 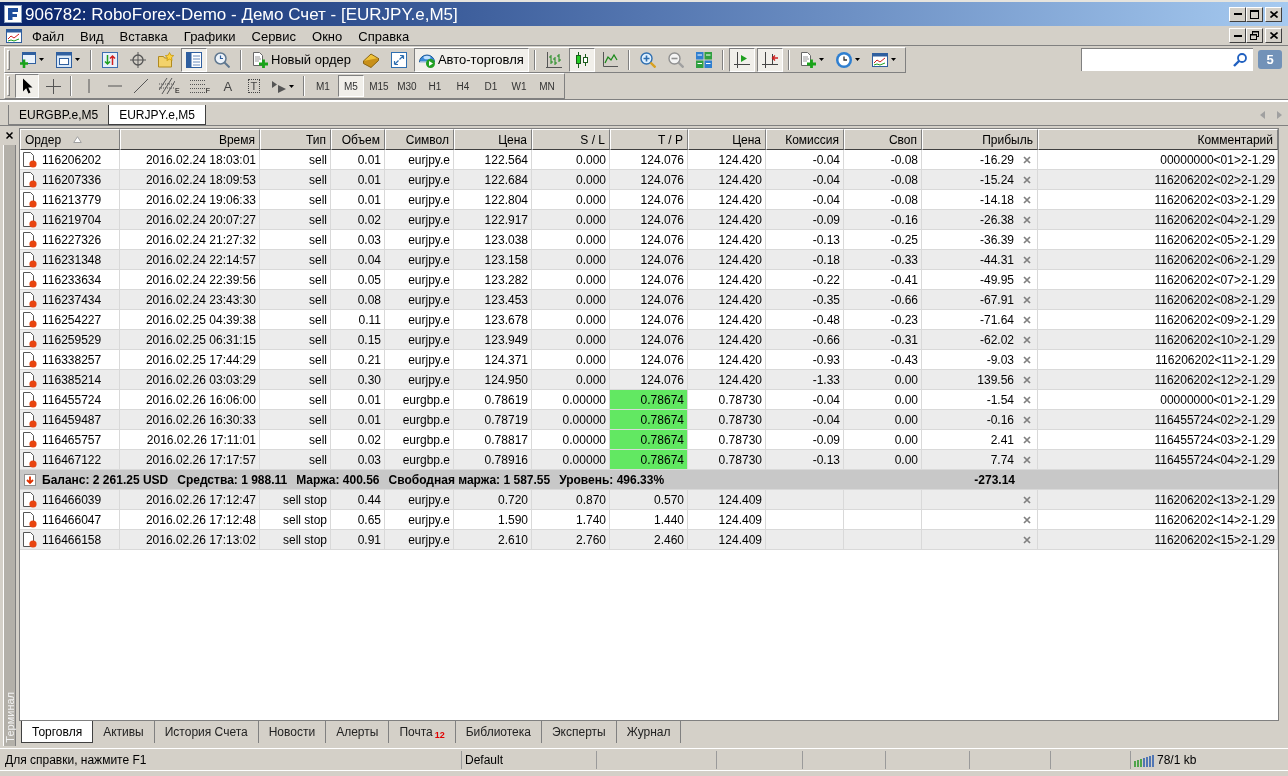 What do you see at coordinates (462, 86) in the screenshot?
I see `timeframe-button: H4` at bounding box center [462, 86].